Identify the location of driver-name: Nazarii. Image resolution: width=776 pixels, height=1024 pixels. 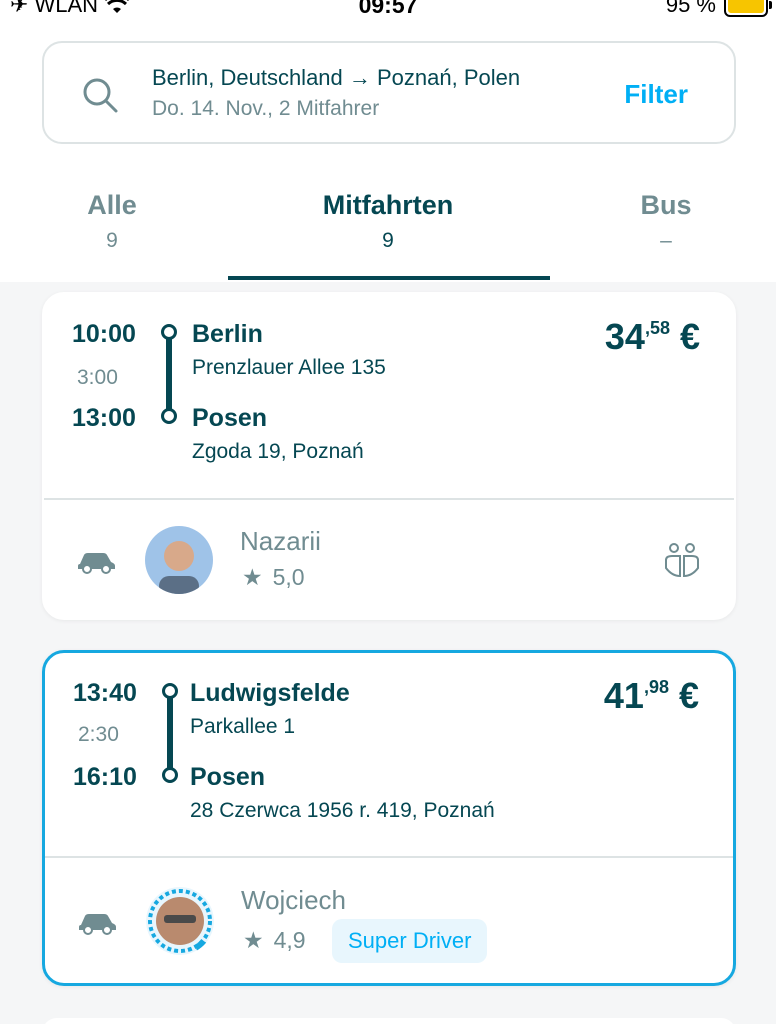
(280, 541).